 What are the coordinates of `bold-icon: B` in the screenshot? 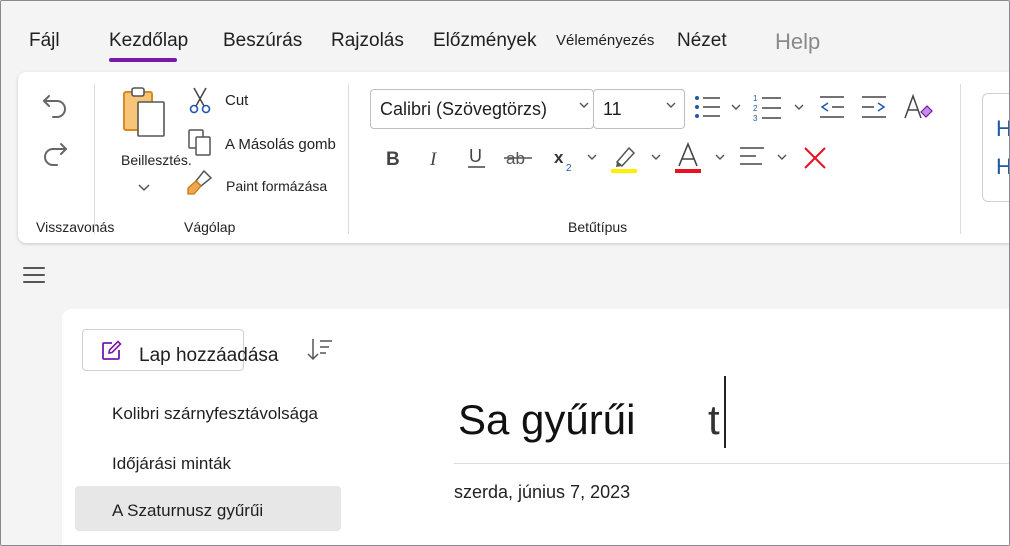 It's located at (394, 158).